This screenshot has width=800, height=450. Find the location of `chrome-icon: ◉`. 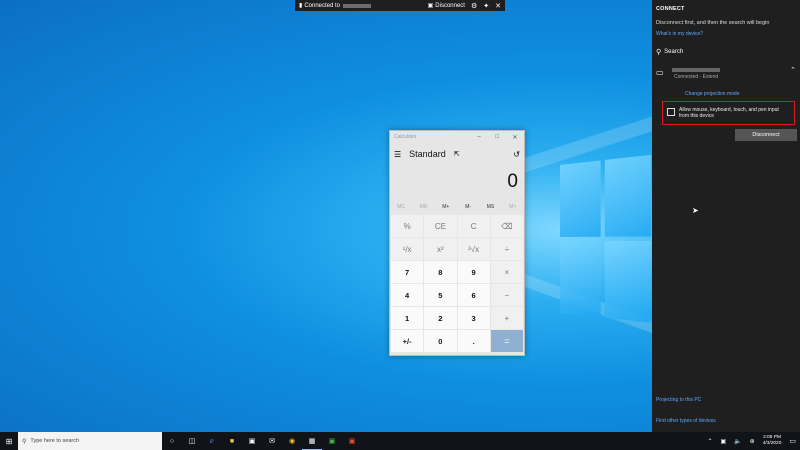

chrome-icon: ◉ is located at coordinates (292, 441).